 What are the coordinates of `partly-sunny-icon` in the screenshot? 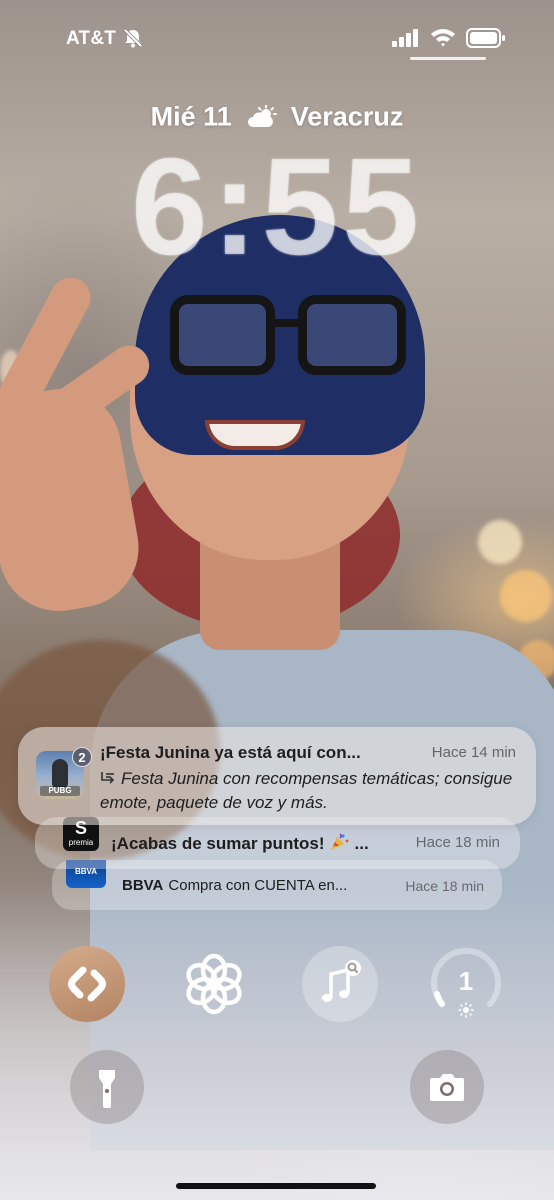 It's located at (263, 115).